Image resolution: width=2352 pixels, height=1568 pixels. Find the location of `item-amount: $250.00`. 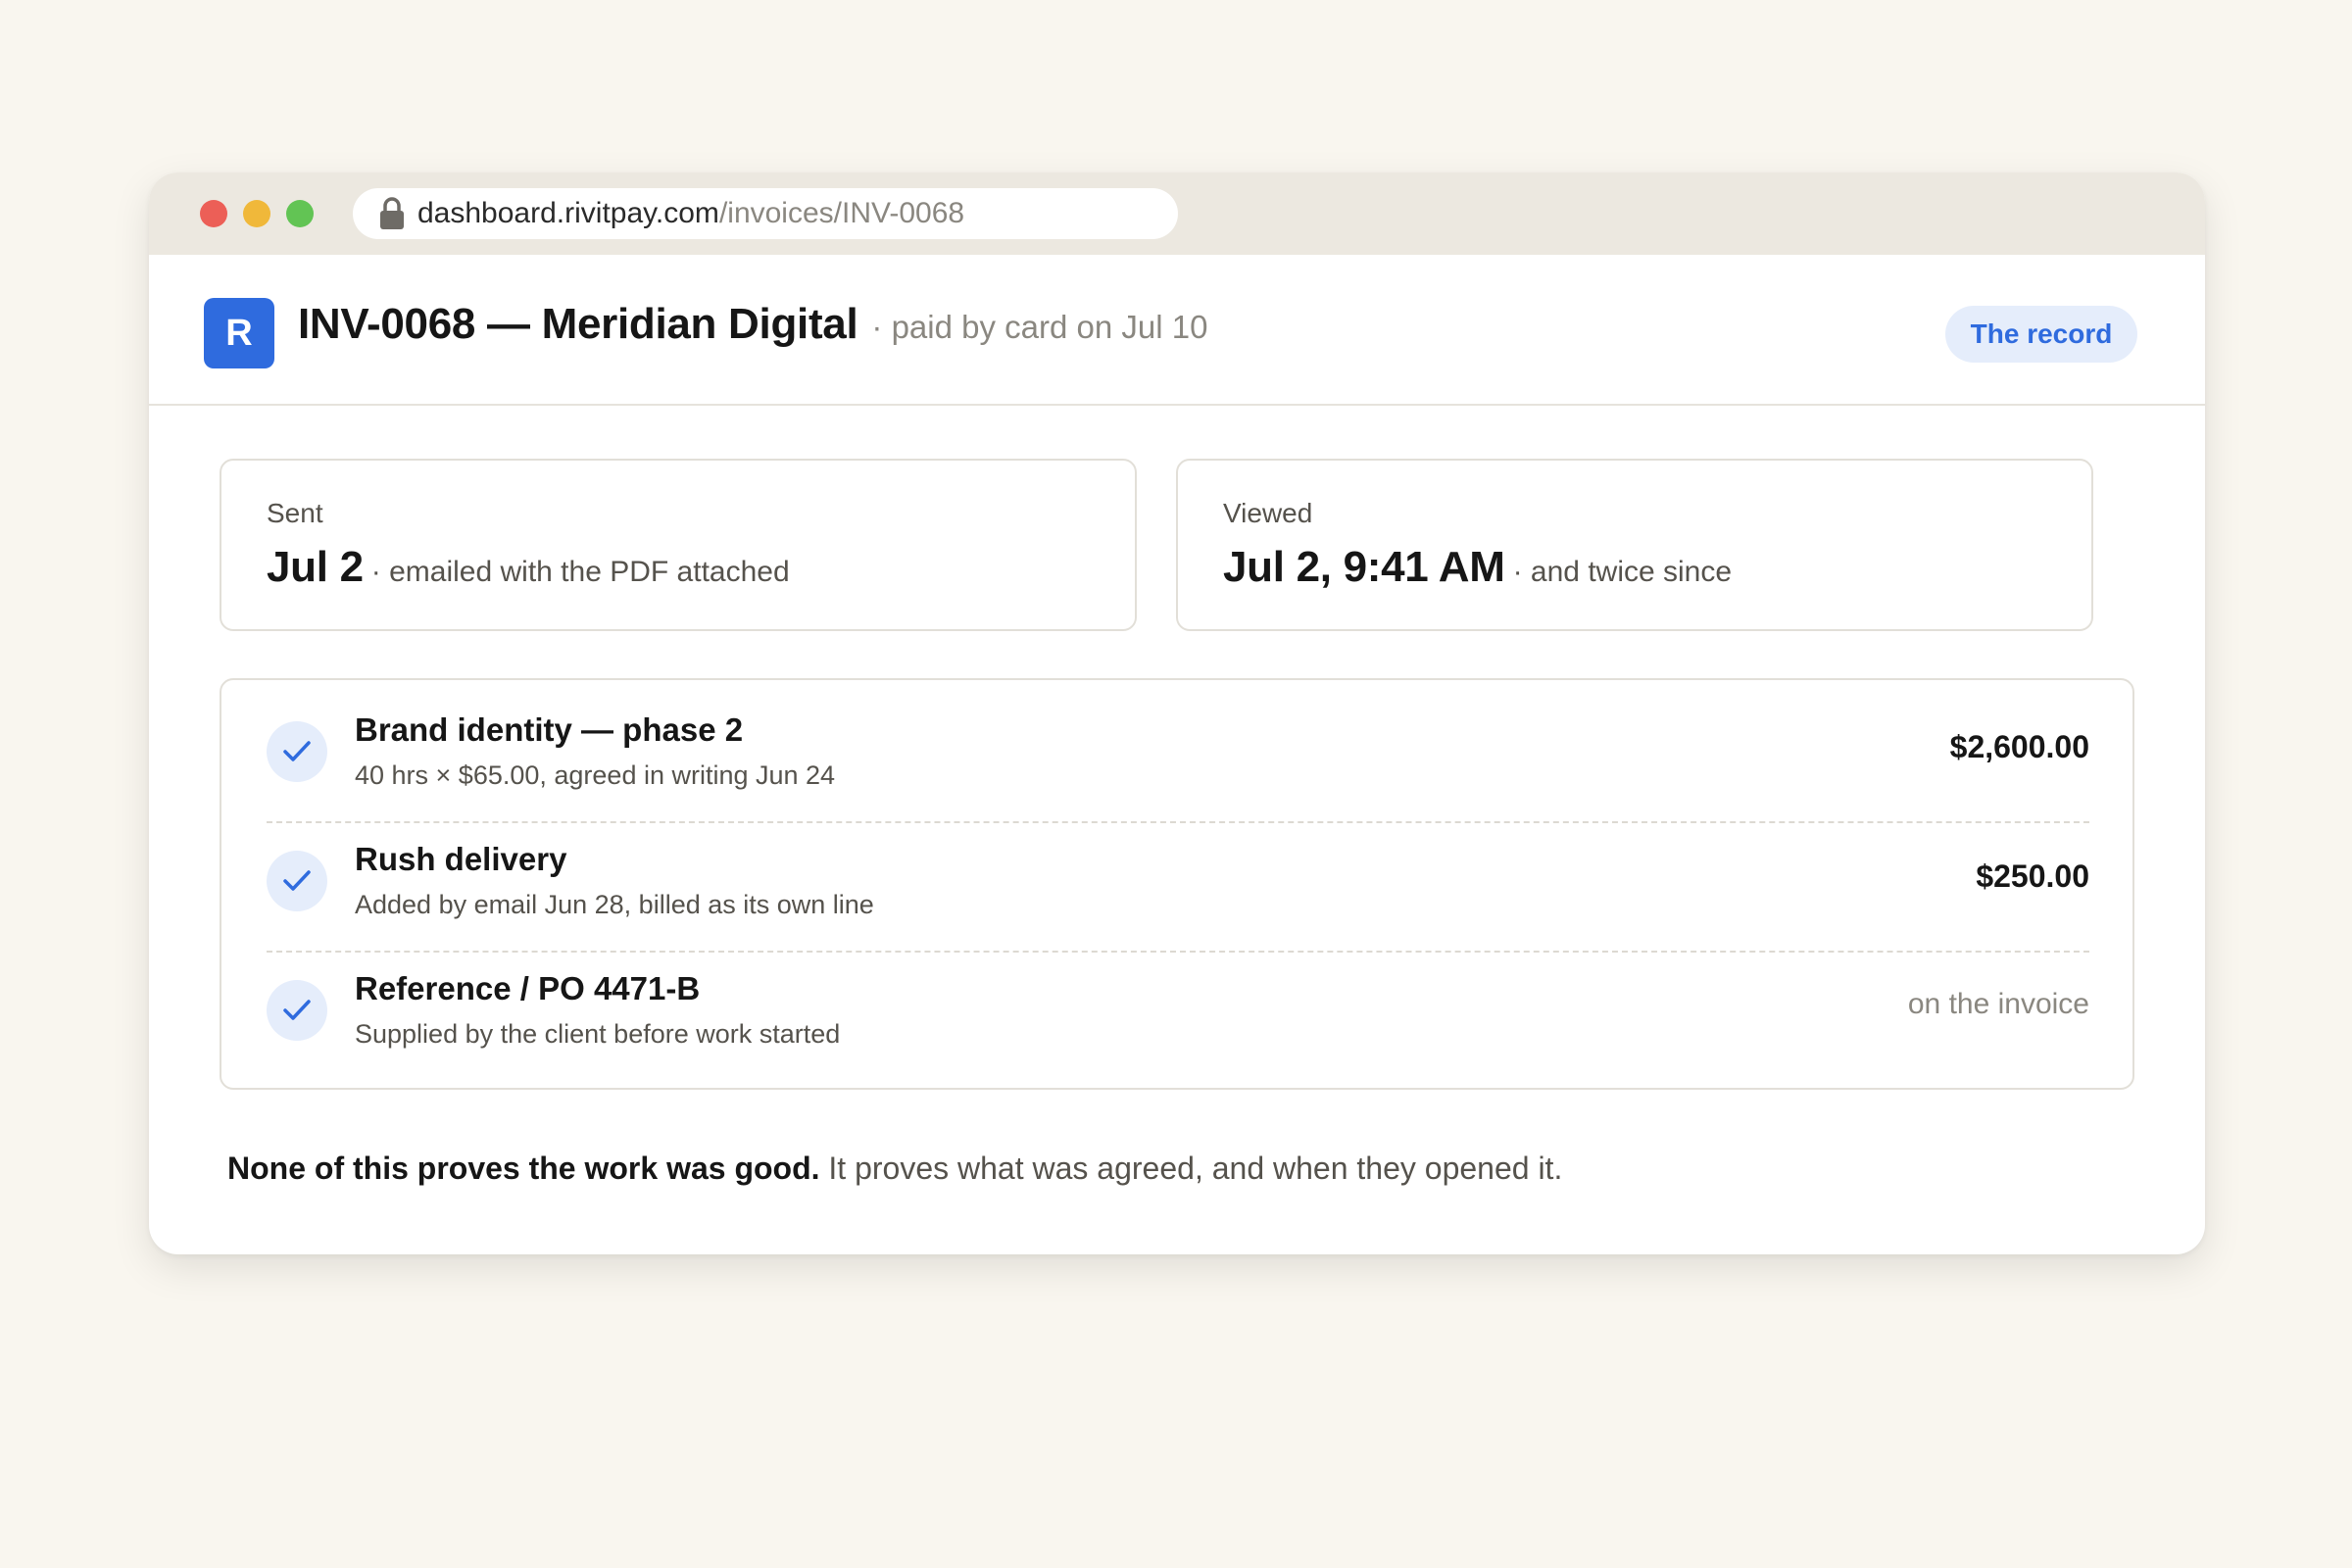

item-amount: $250.00 is located at coordinates (2033, 876).